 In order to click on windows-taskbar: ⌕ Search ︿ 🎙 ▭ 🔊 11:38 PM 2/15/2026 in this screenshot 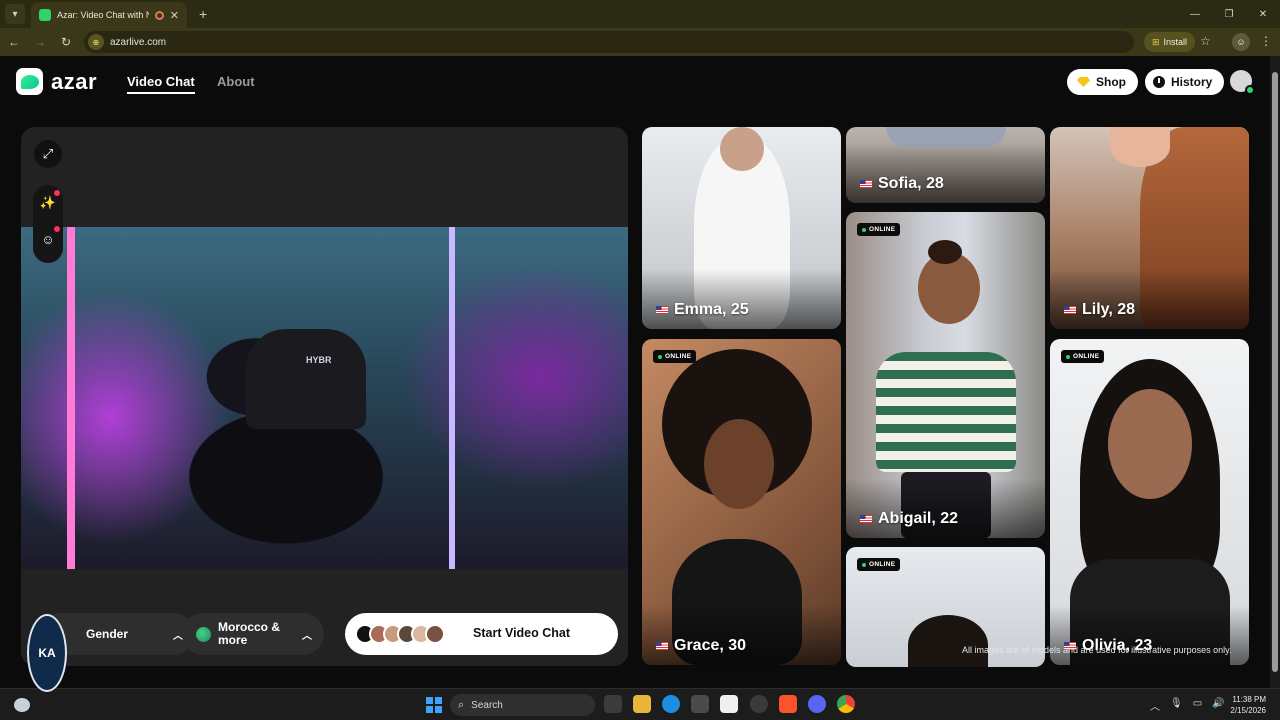, I will do `click(640, 704)`.